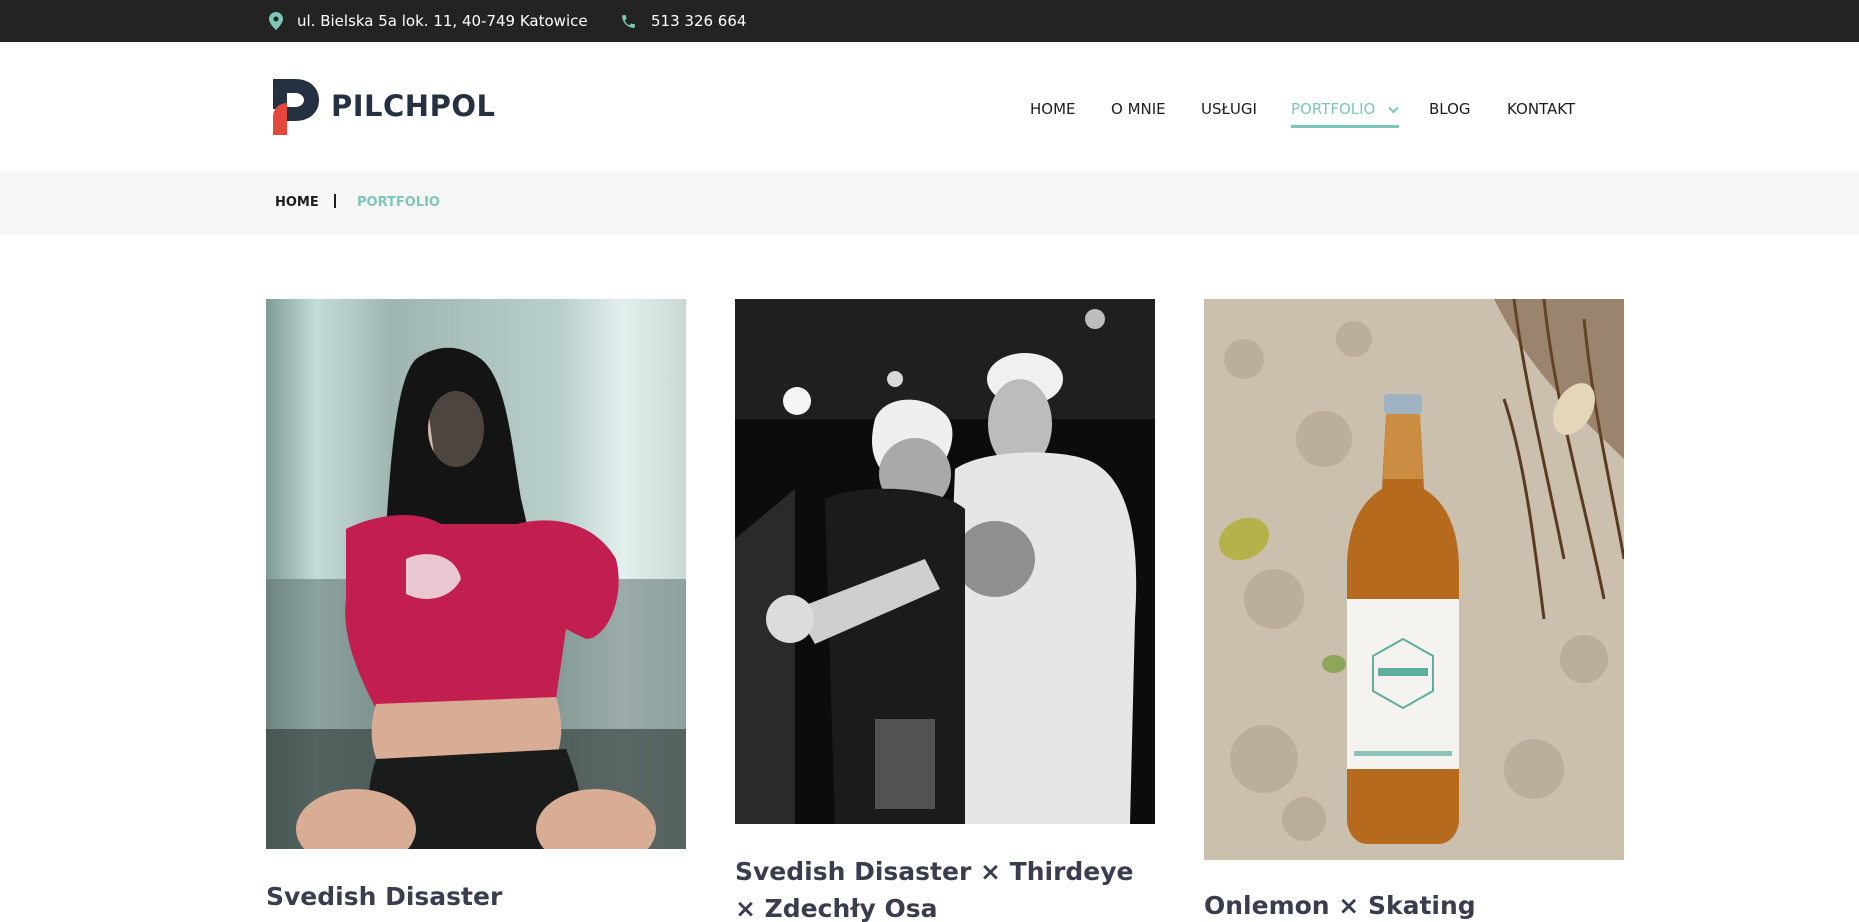 This screenshot has height=922, width=1859. Describe the element at coordinates (1541, 109) in the screenshot. I see `nav-kontakt: KONTAKT` at that location.